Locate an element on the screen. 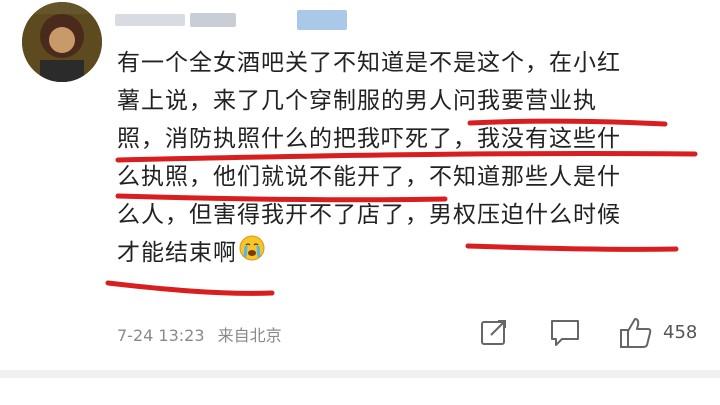  share-icon is located at coordinates (493, 332).